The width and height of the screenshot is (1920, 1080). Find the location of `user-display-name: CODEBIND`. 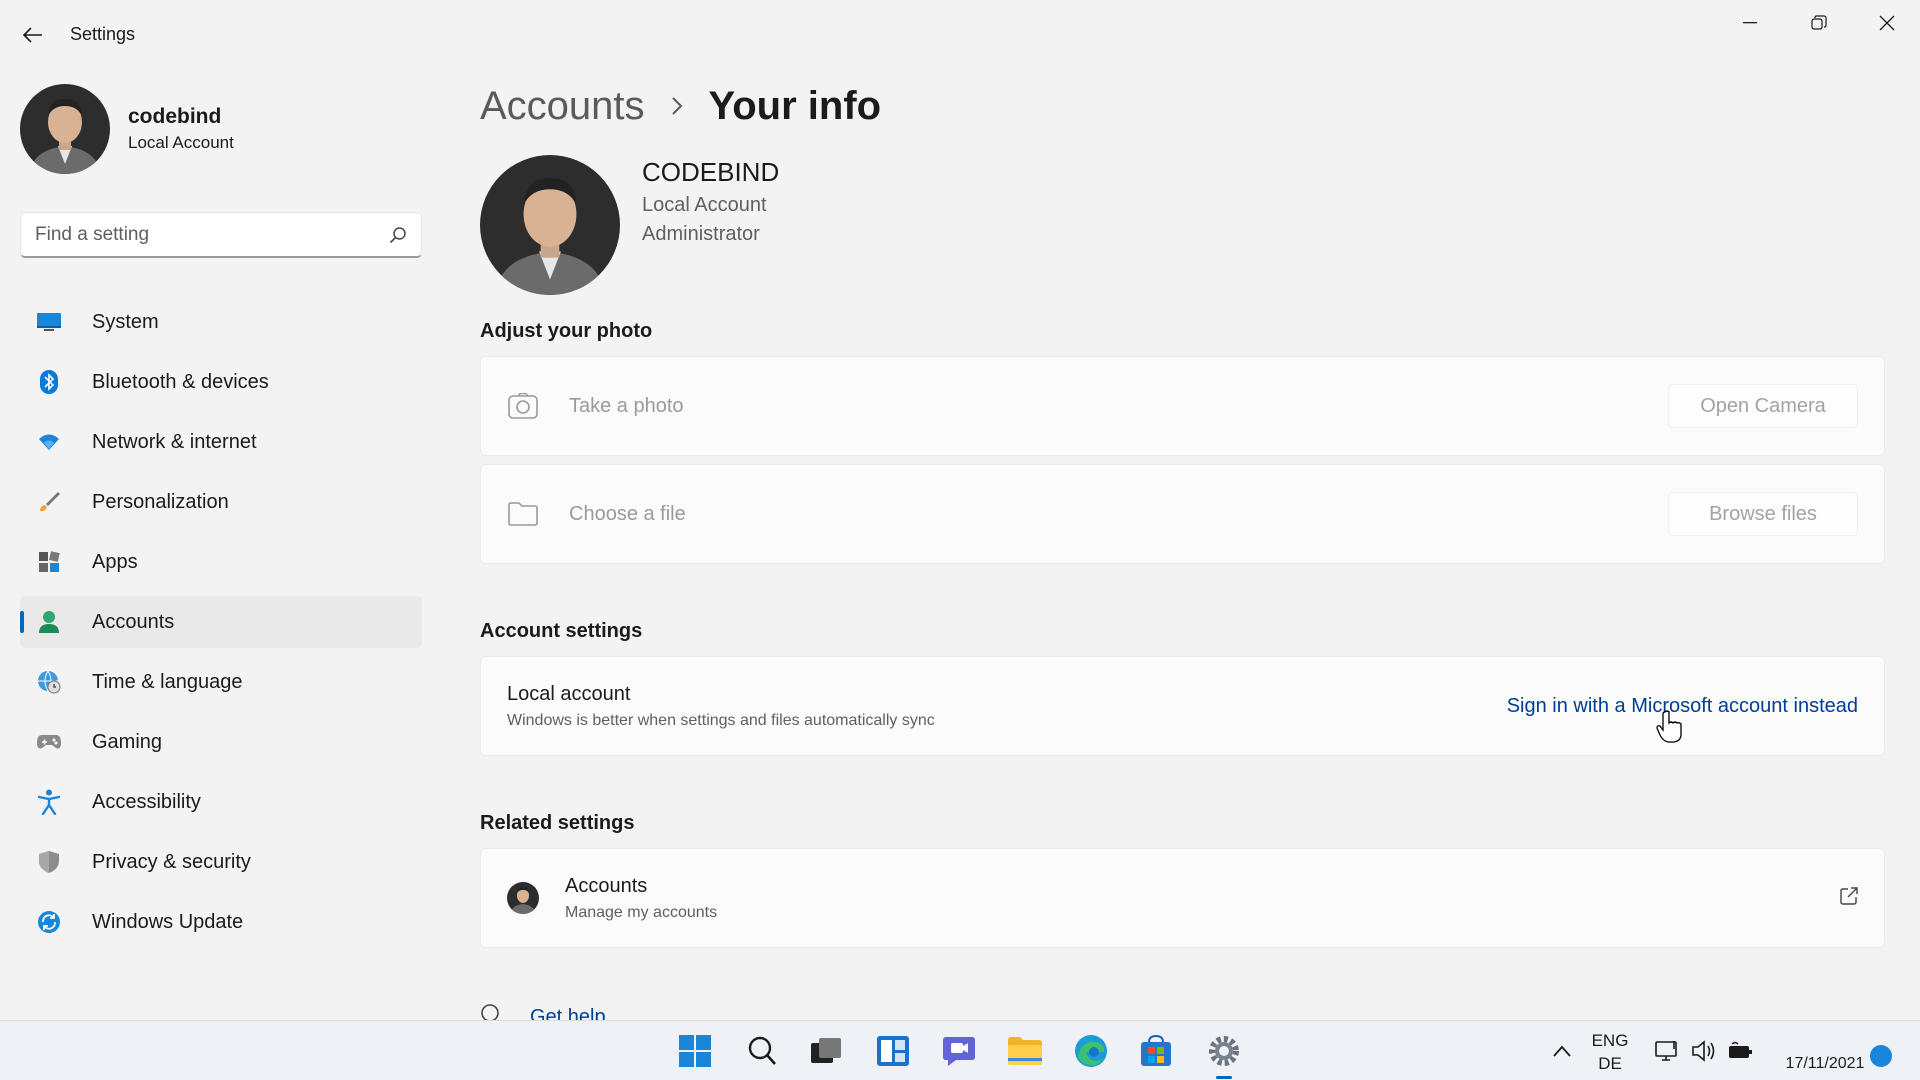

user-display-name: CODEBIND is located at coordinates (711, 172).